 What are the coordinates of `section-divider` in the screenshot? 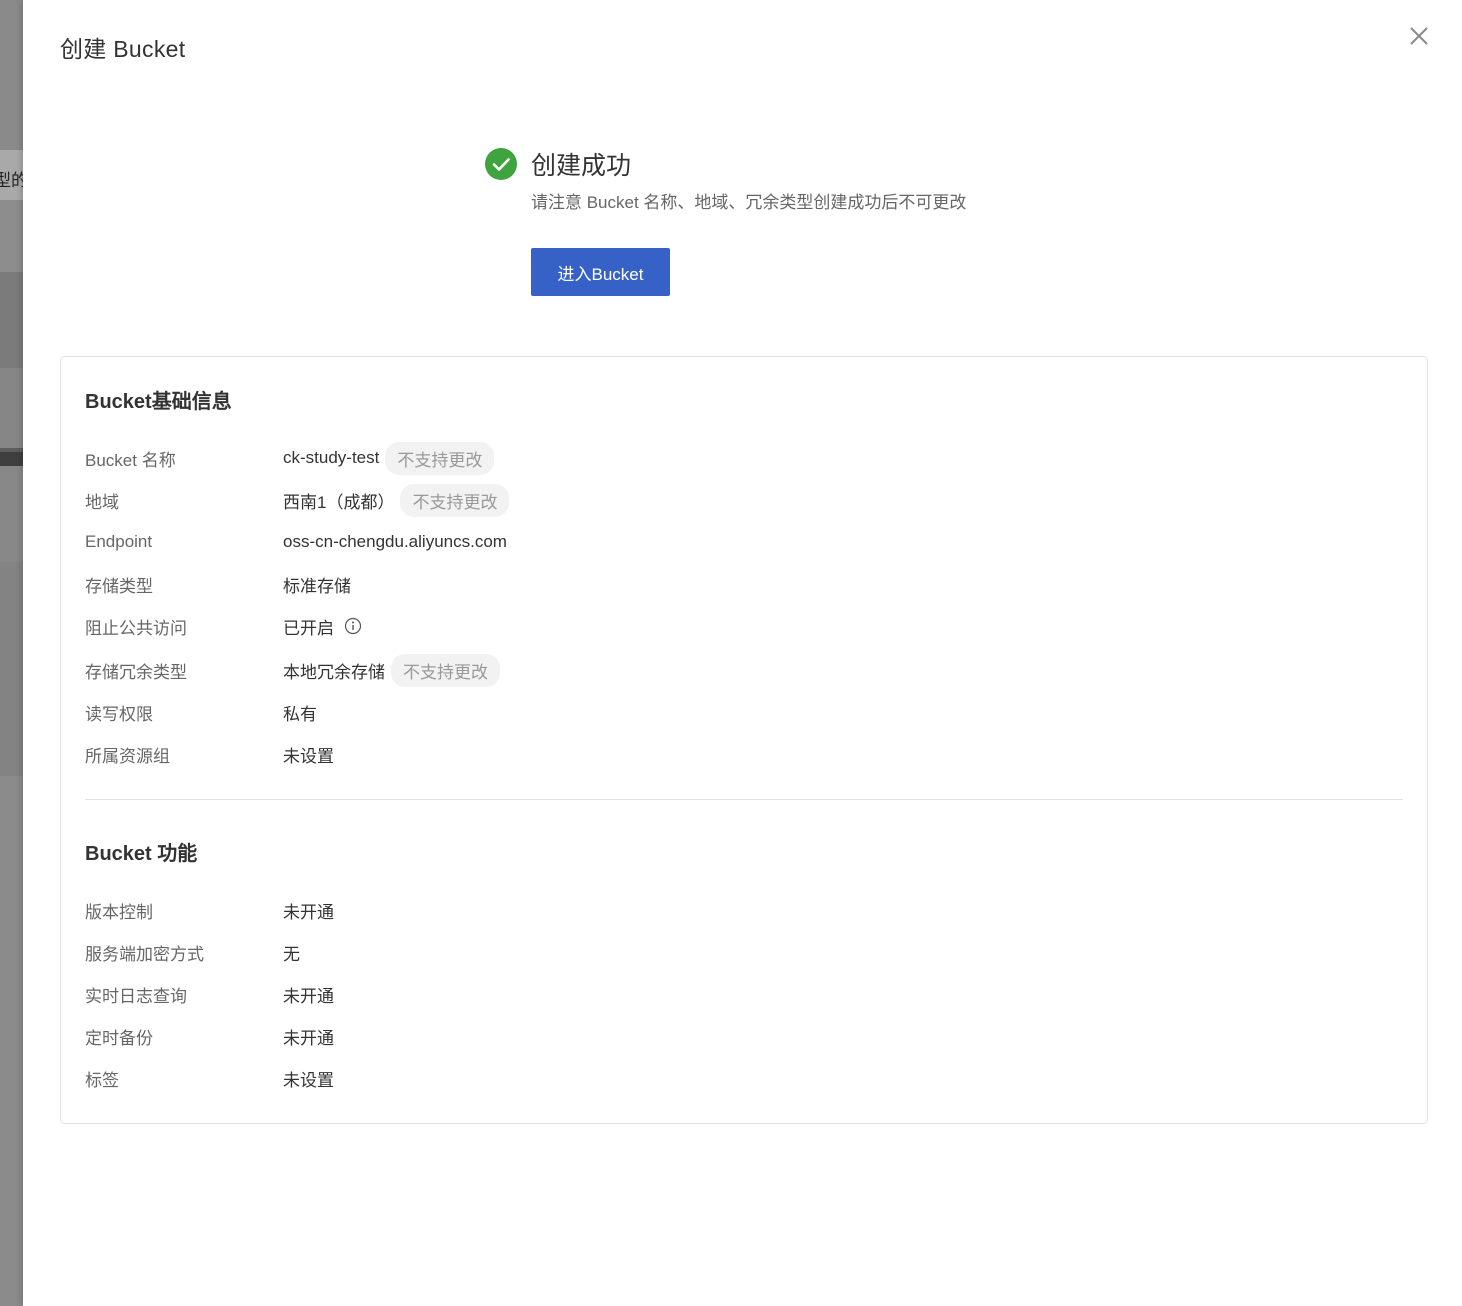 It's located at (744, 799).